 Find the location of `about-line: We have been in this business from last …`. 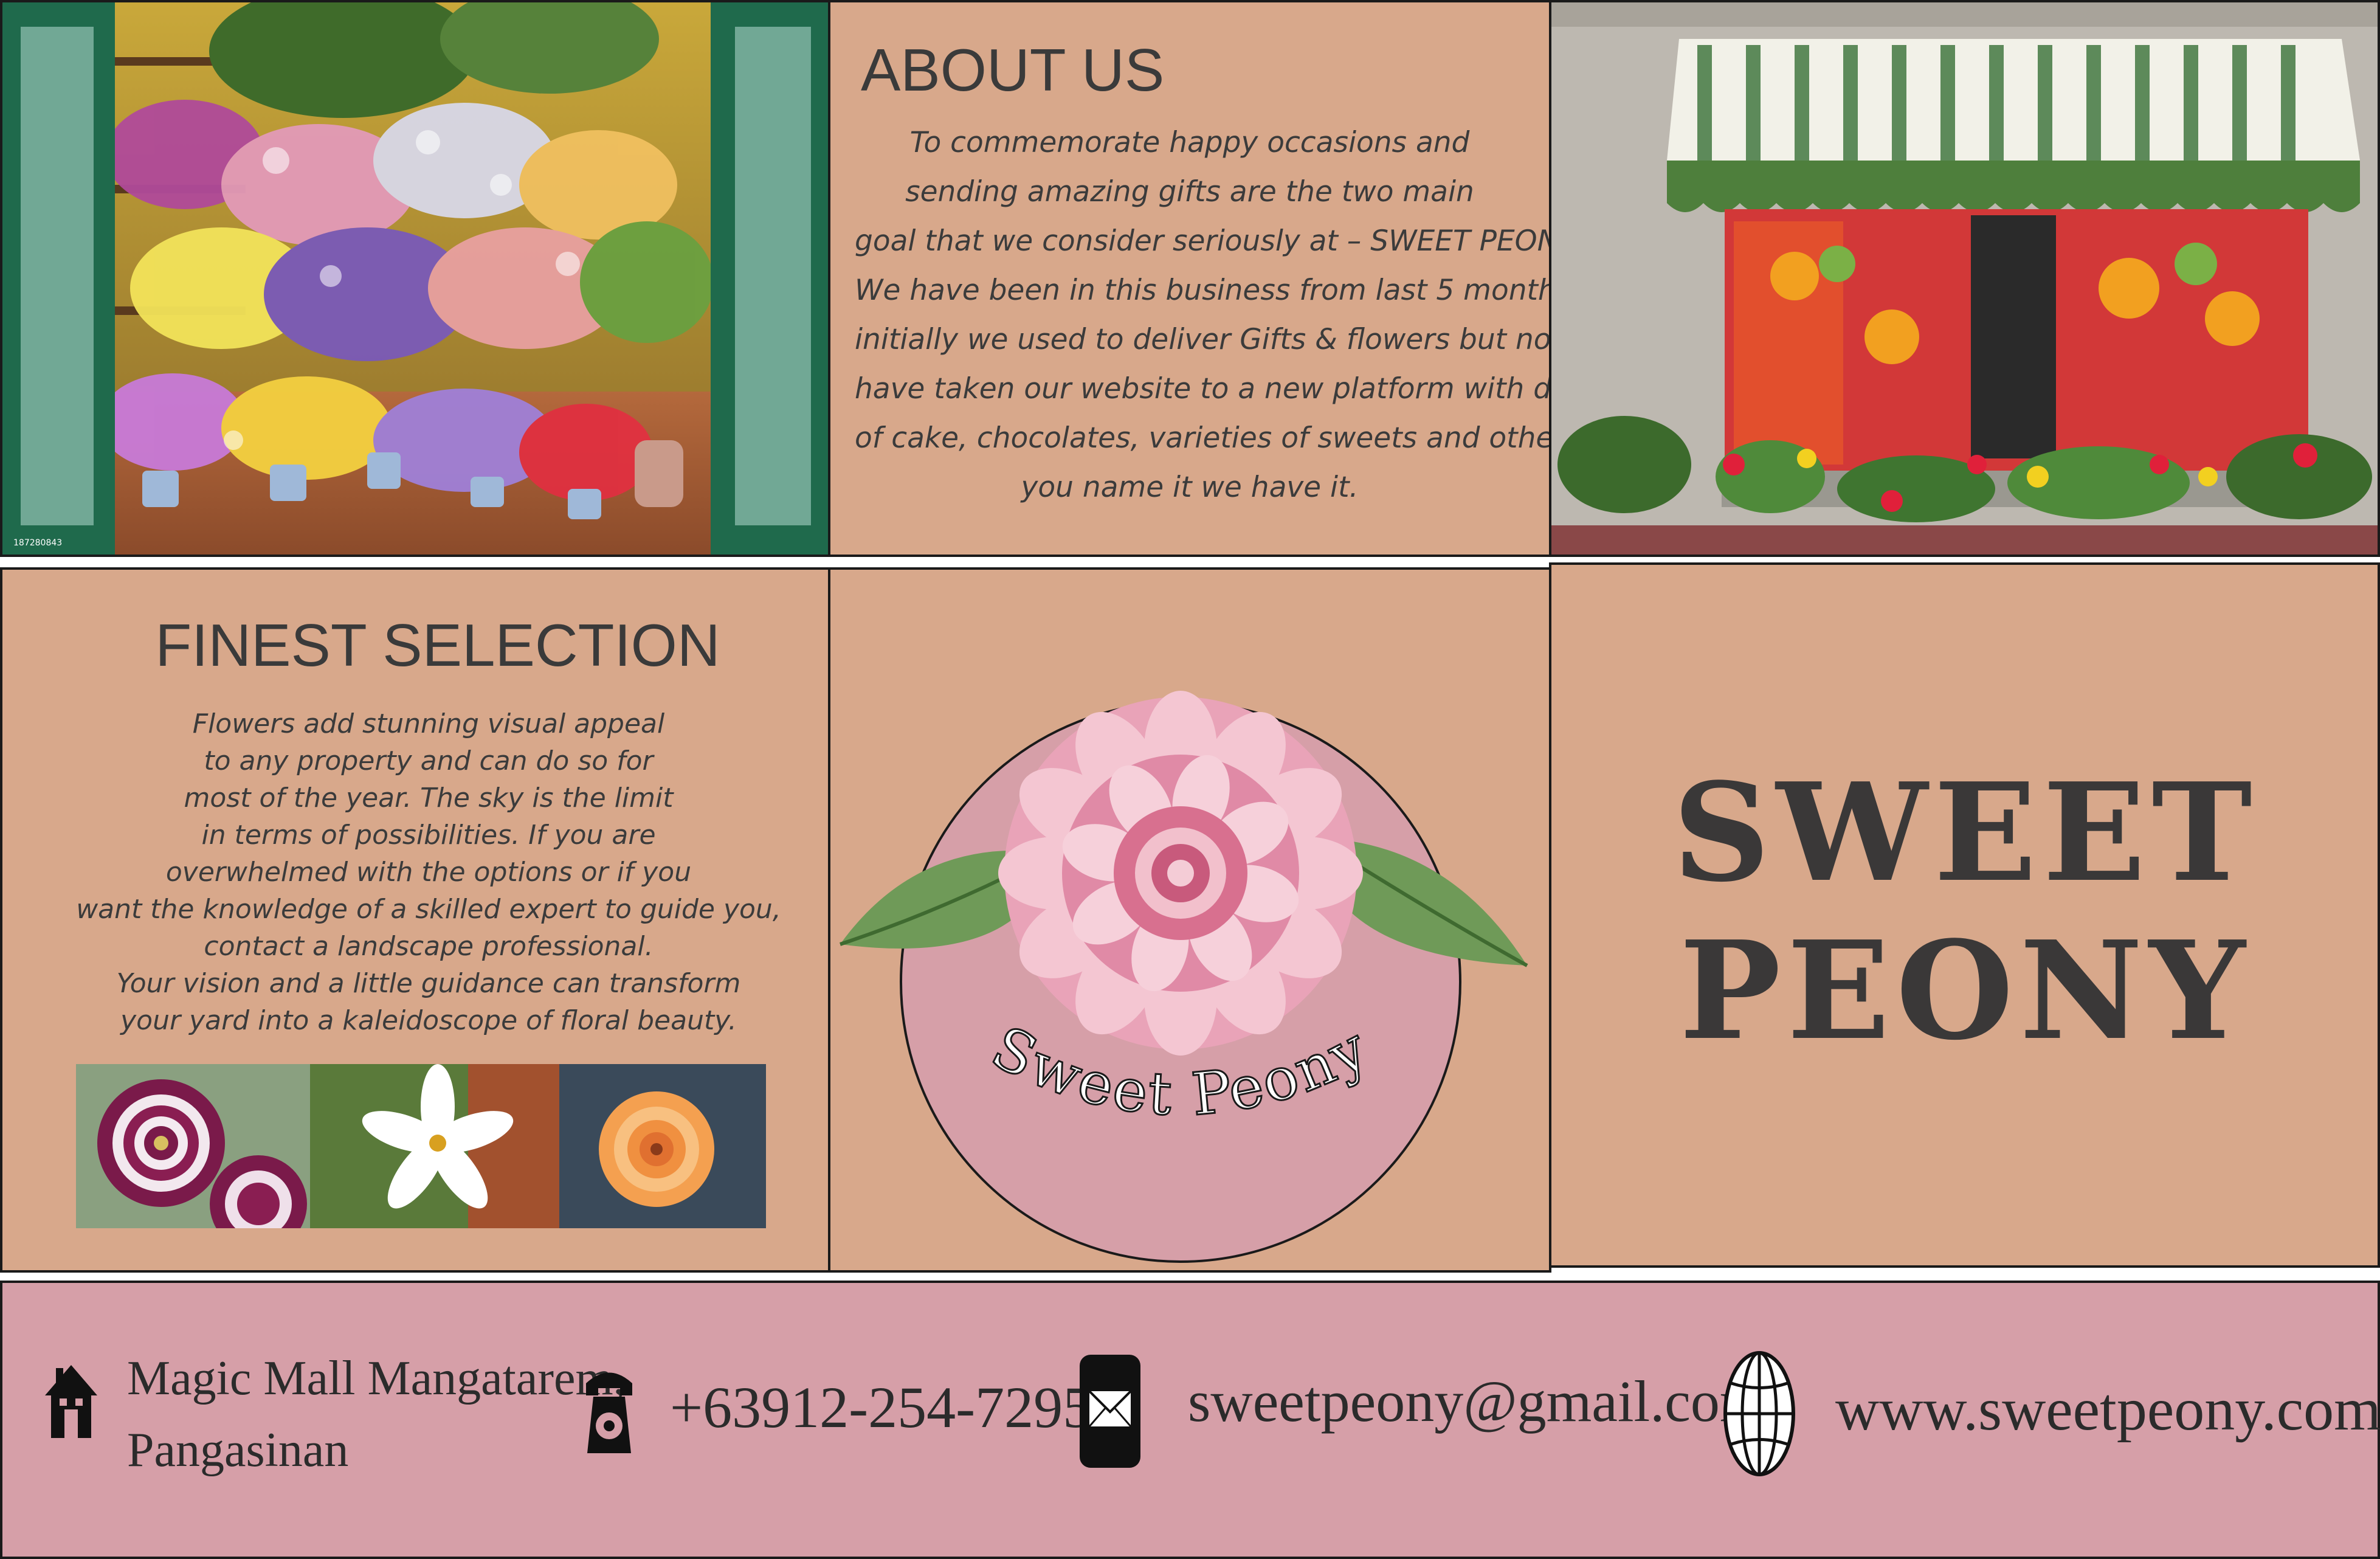

about-line: We have been in this business from last … is located at coordinates (1203, 290).